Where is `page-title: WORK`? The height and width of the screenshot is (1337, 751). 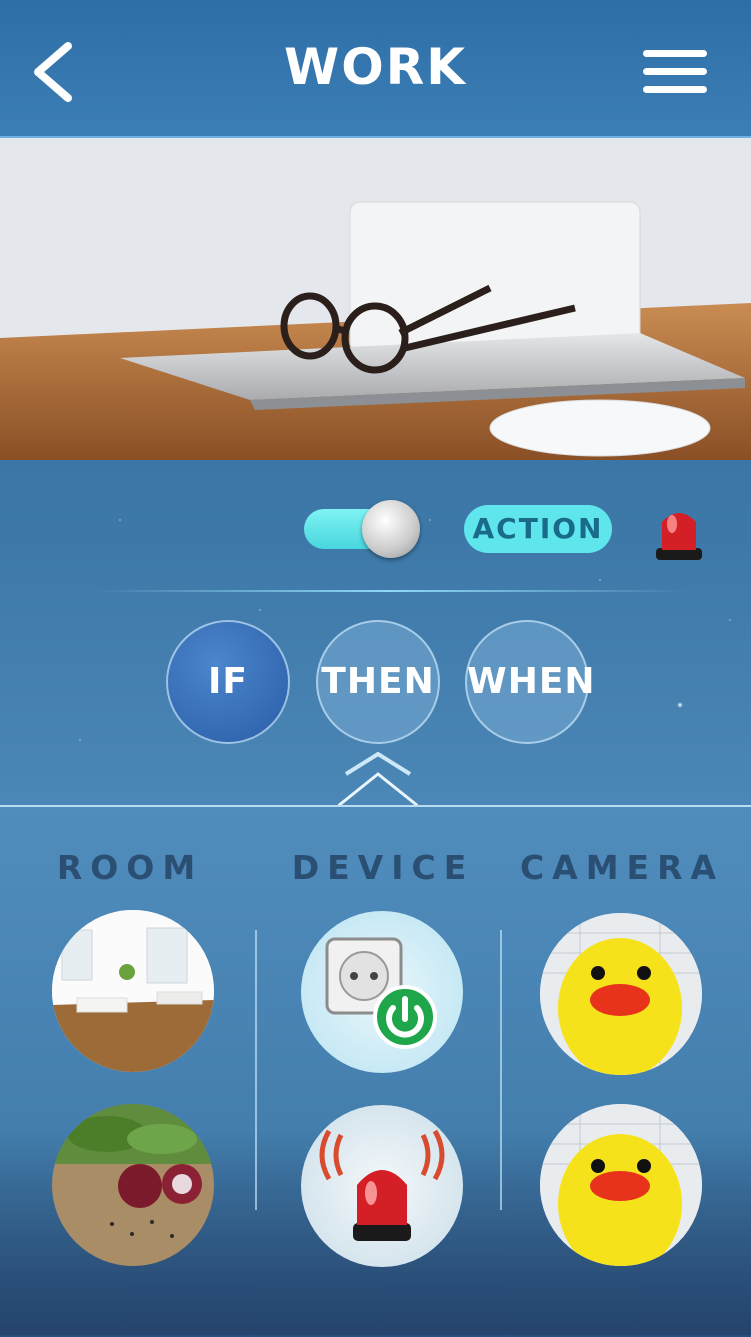 page-title: WORK is located at coordinates (375, 67).